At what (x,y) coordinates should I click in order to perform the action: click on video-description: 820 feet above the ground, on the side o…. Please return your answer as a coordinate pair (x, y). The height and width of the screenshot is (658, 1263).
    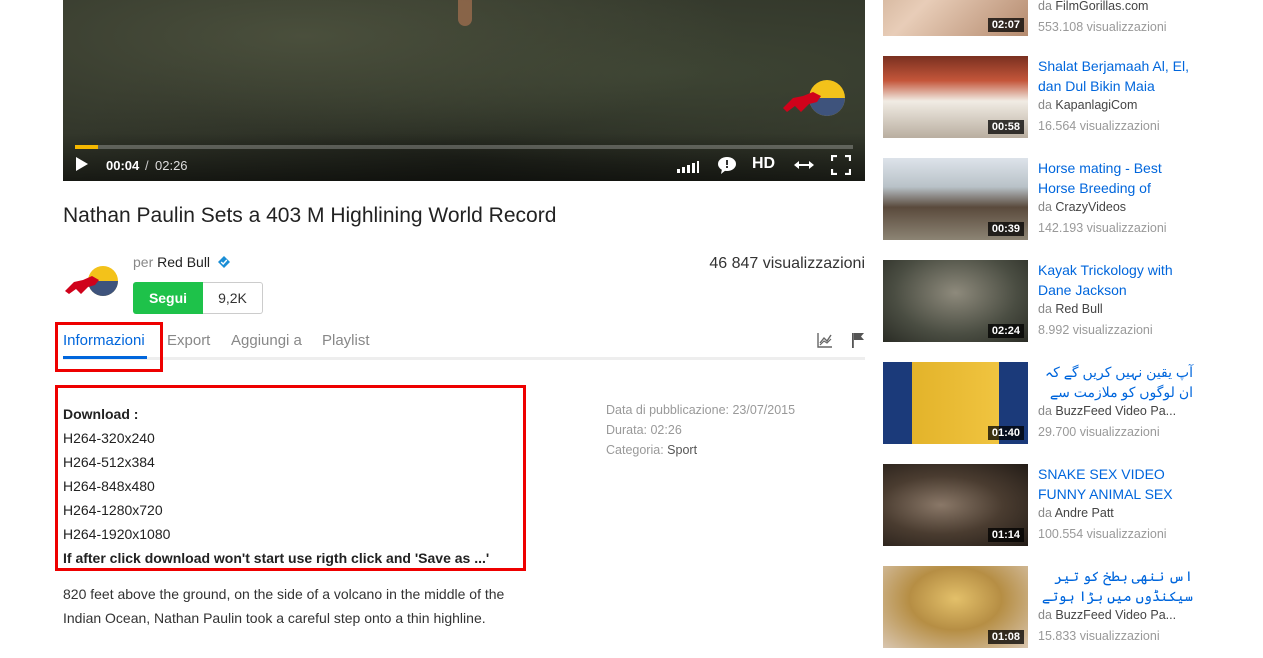
    Looking at the image, I should click on (284, 606).